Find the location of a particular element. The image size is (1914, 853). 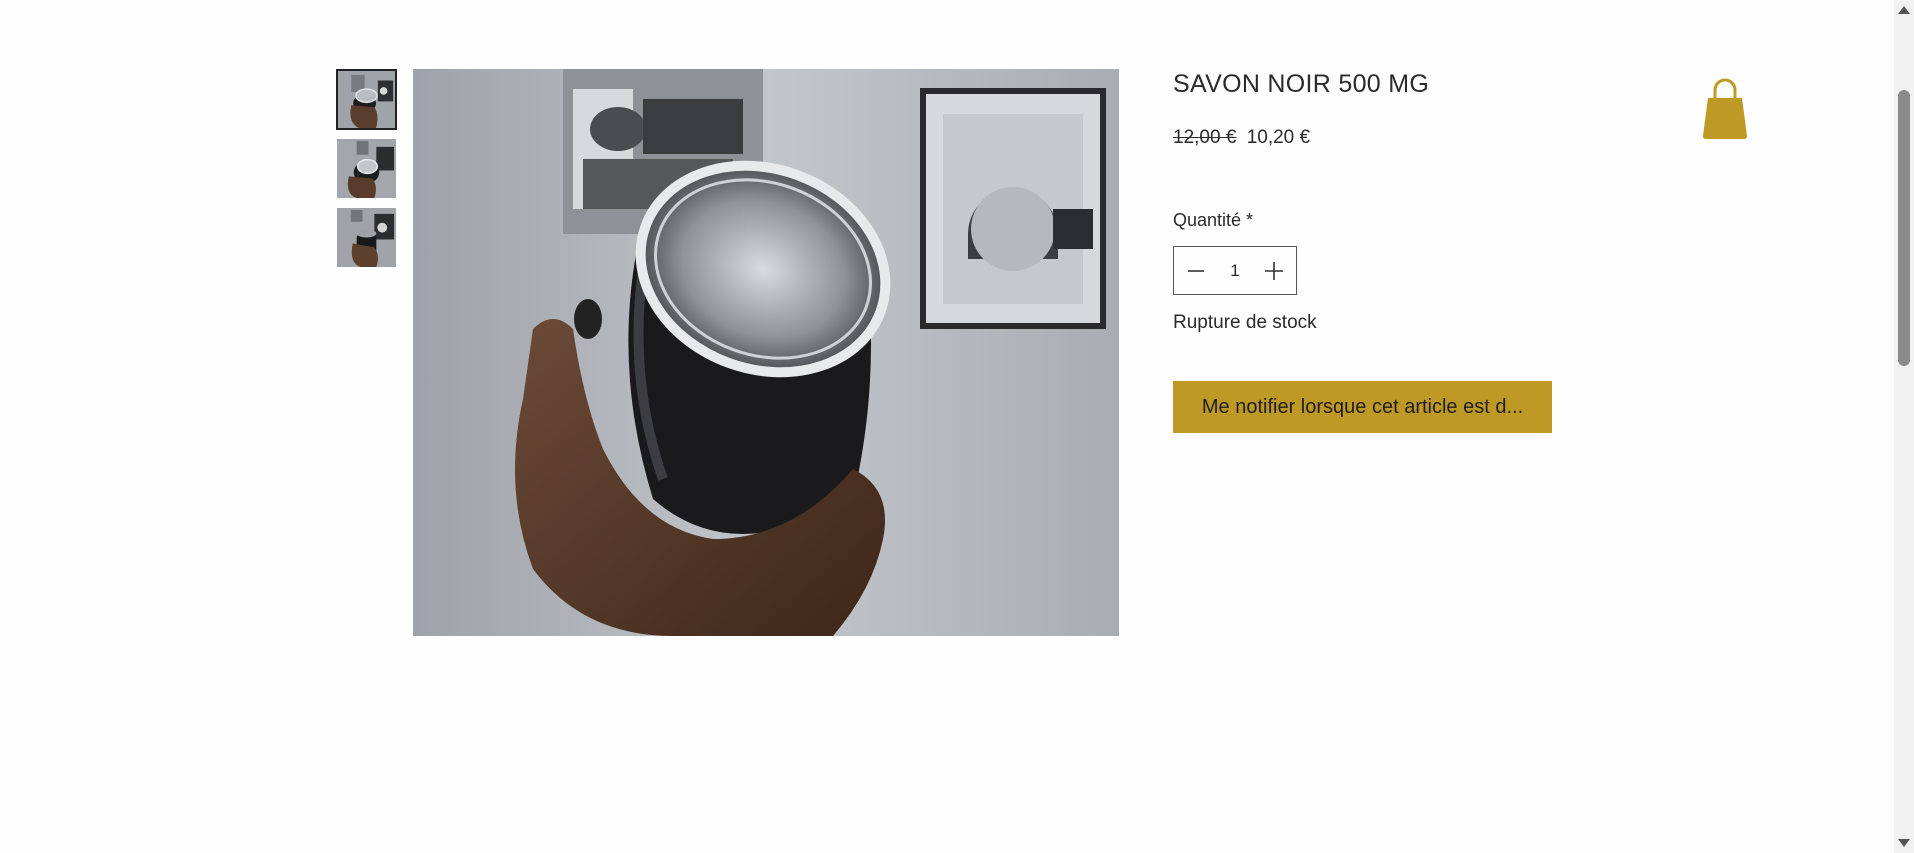

decrease-quantity-button is located at coordinates (1196, 271).